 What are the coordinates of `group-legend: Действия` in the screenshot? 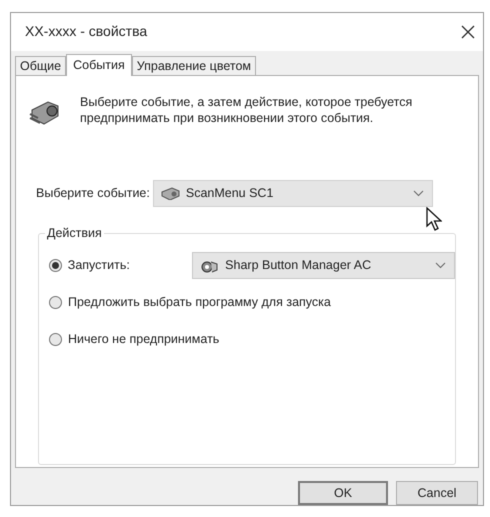 It's located at (74, 232).